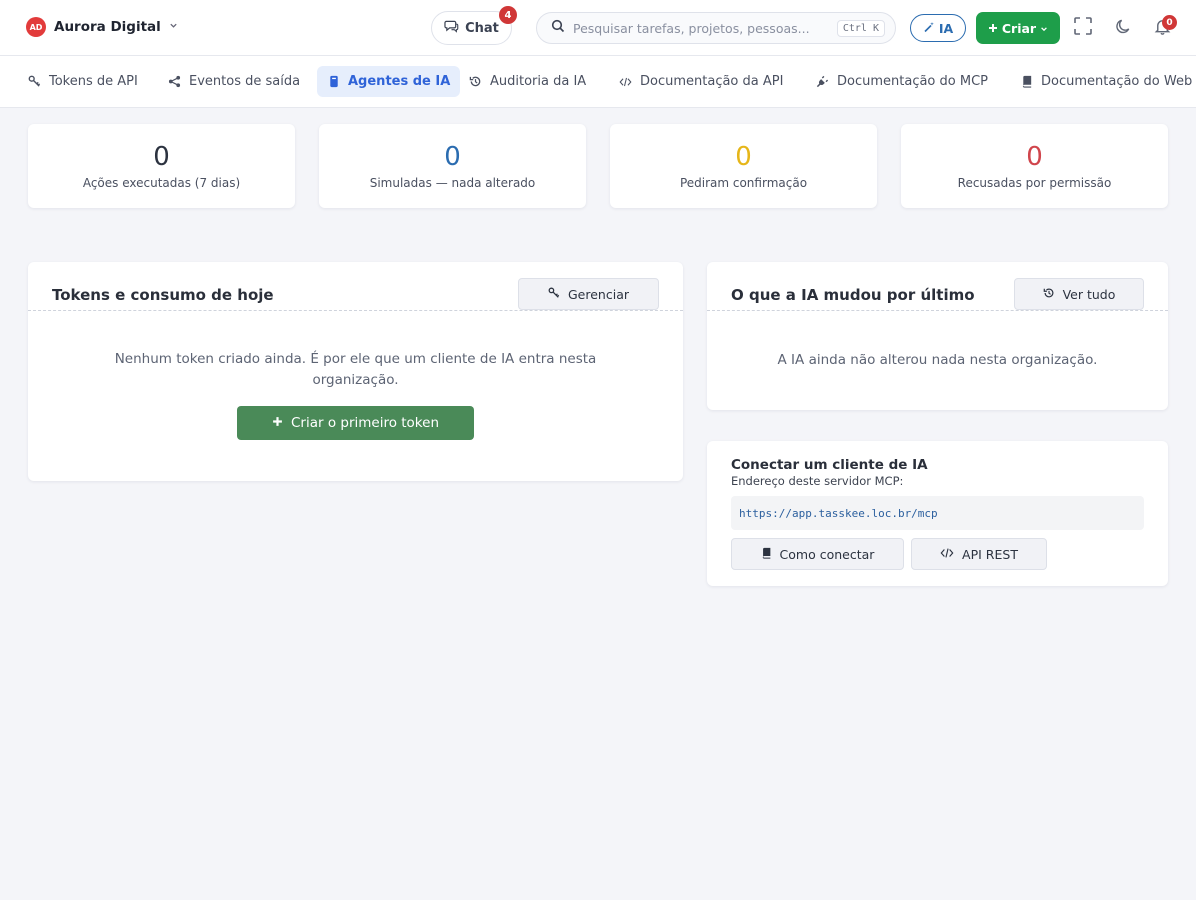  I want to click on tab-label: Documentação do Web, so click(1117, 81).